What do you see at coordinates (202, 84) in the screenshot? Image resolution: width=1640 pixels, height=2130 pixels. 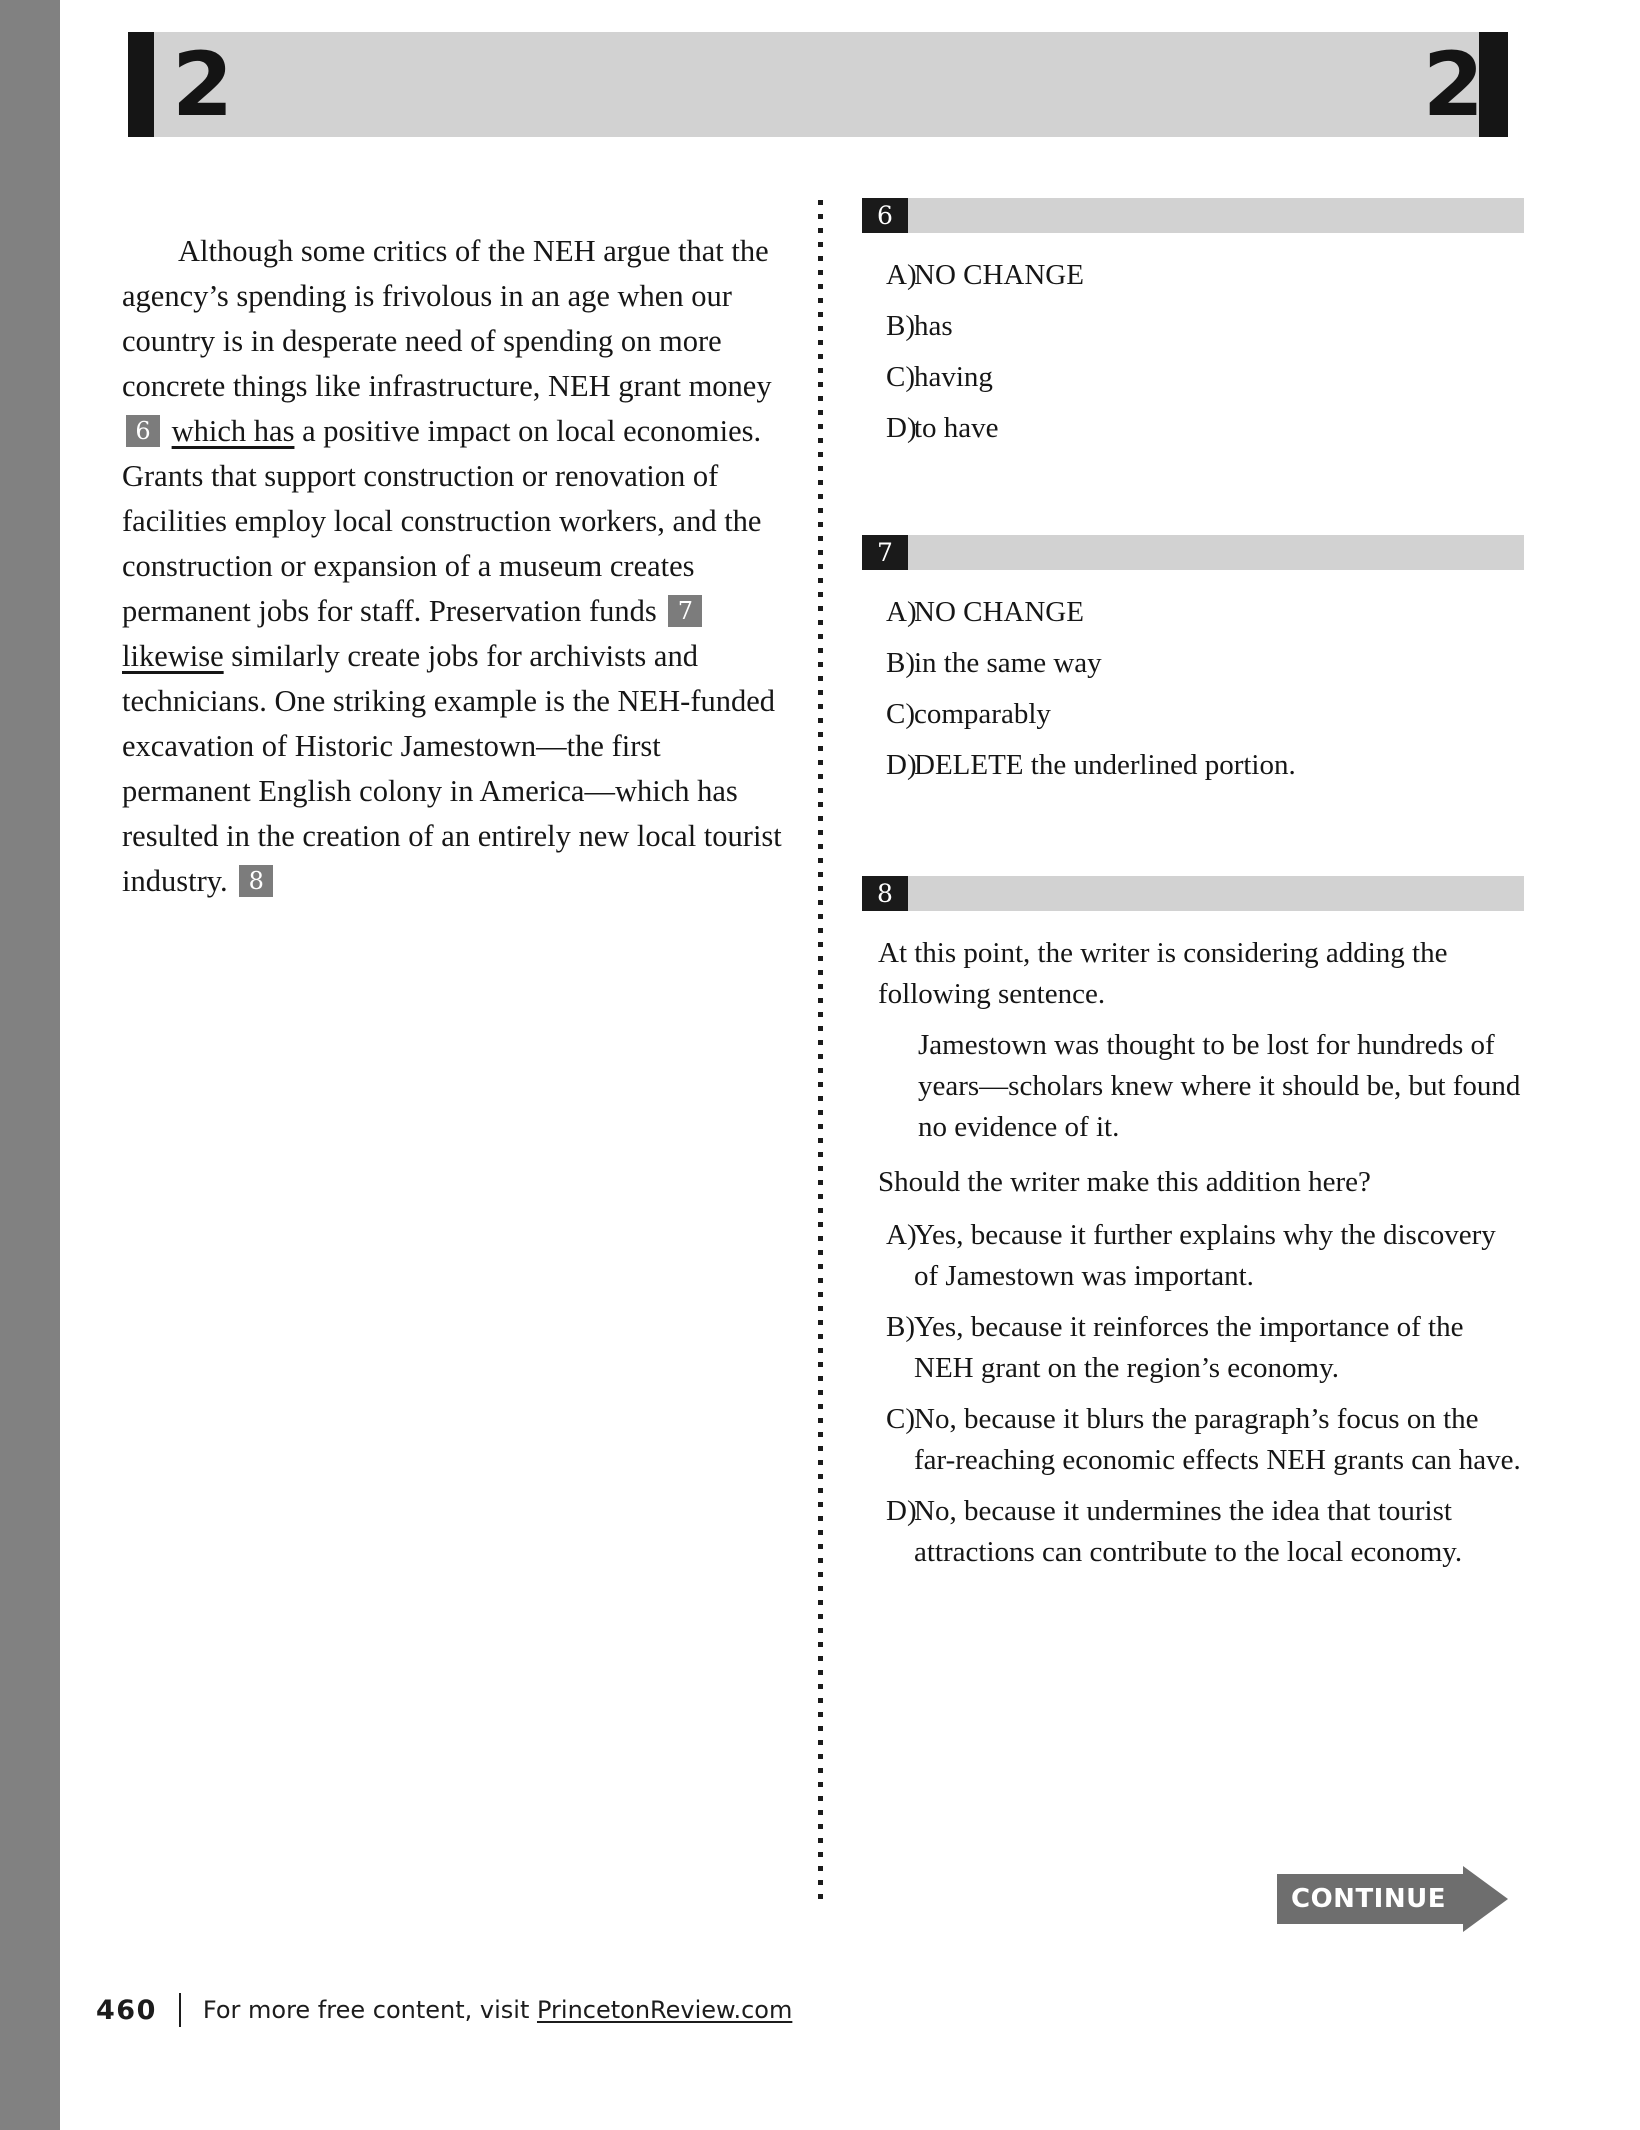 I see `section-number-left: 2` at bounding box center [202, 84].